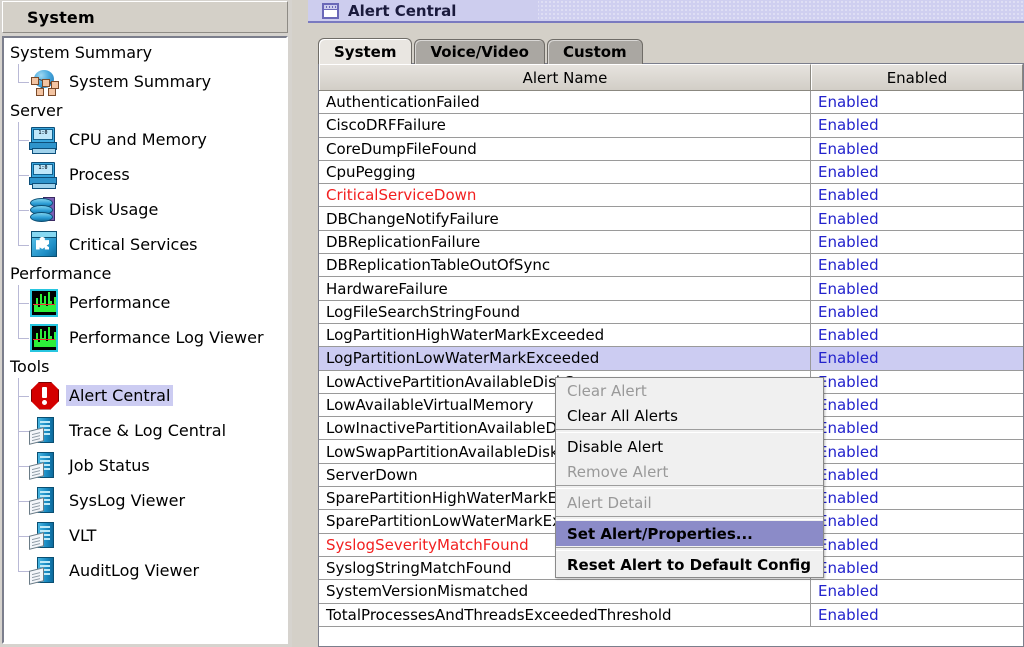 This screenshot has width=1024, height=647. What do you see at coordinates (145, 244) in the screenshot?
I see `tree-item-critical-services: Critical Services` at bounding box center [145, 244].